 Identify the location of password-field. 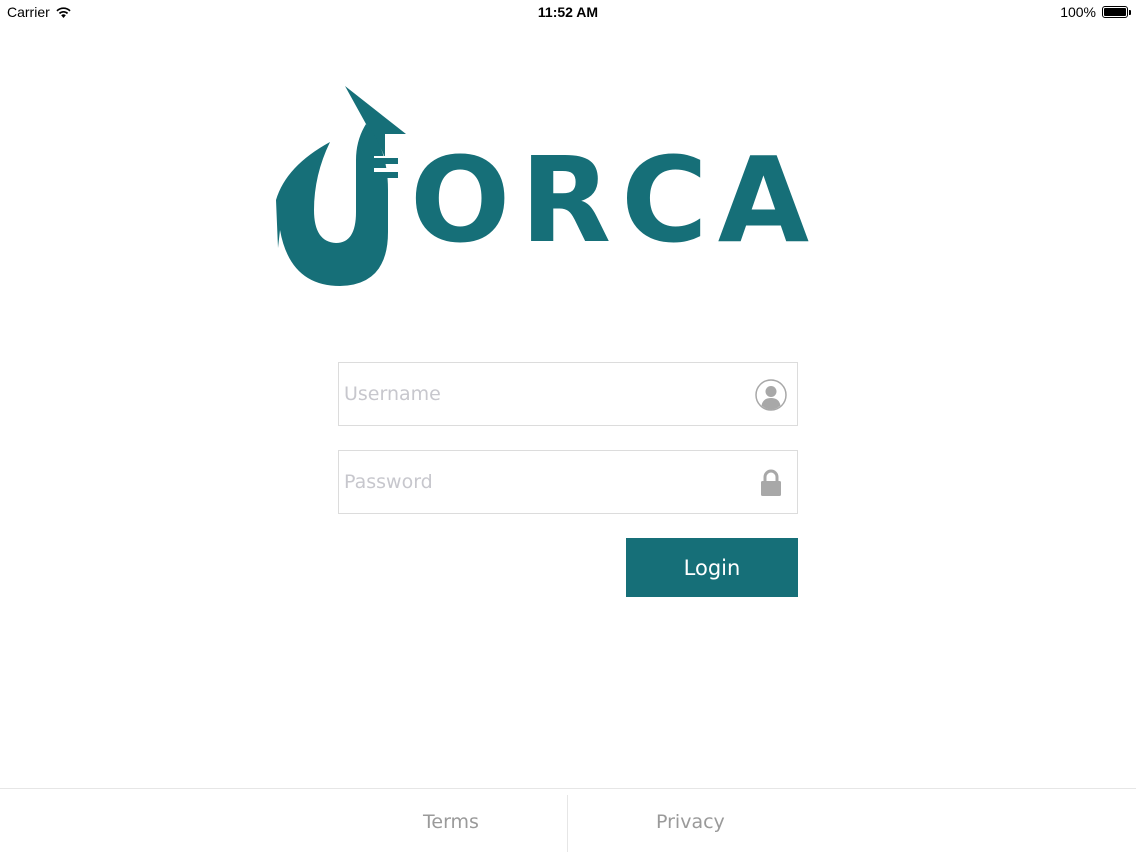
(568, 482).